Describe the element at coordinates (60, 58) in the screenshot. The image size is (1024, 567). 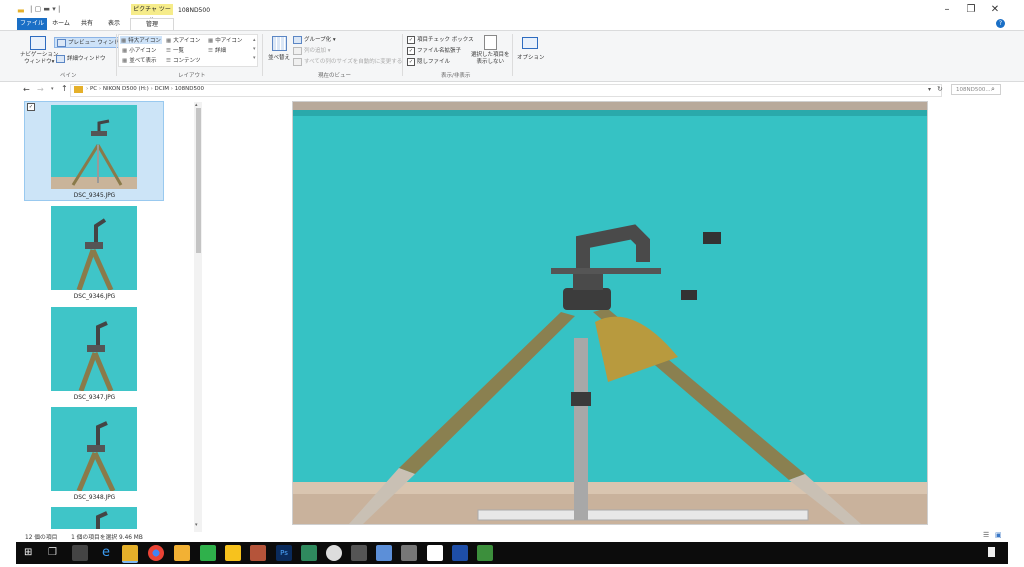
I see `details-pane-icon` at that location.